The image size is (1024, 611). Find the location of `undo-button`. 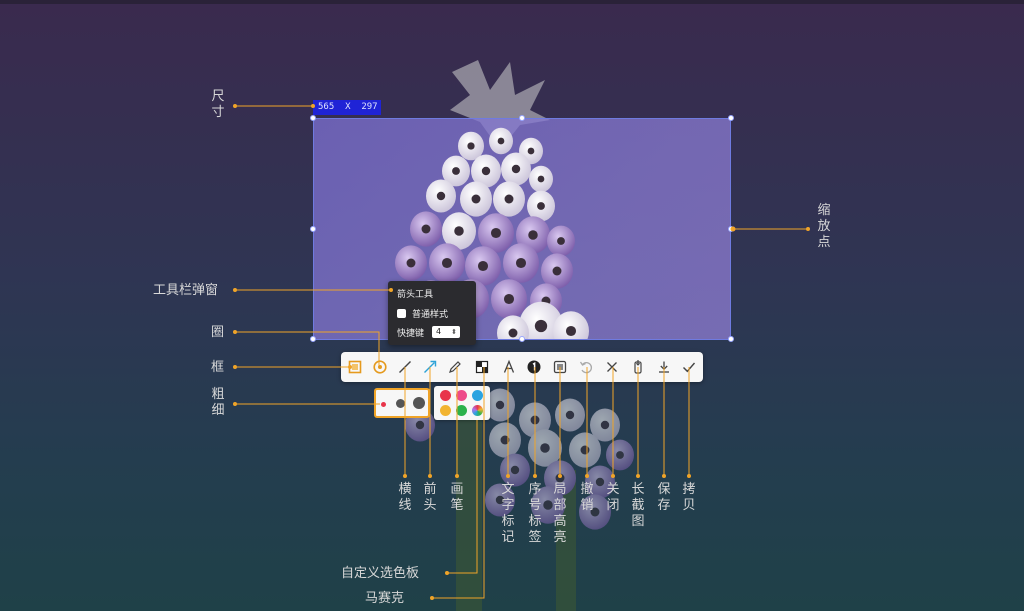

undo-button is located at coordinates (586, 367).